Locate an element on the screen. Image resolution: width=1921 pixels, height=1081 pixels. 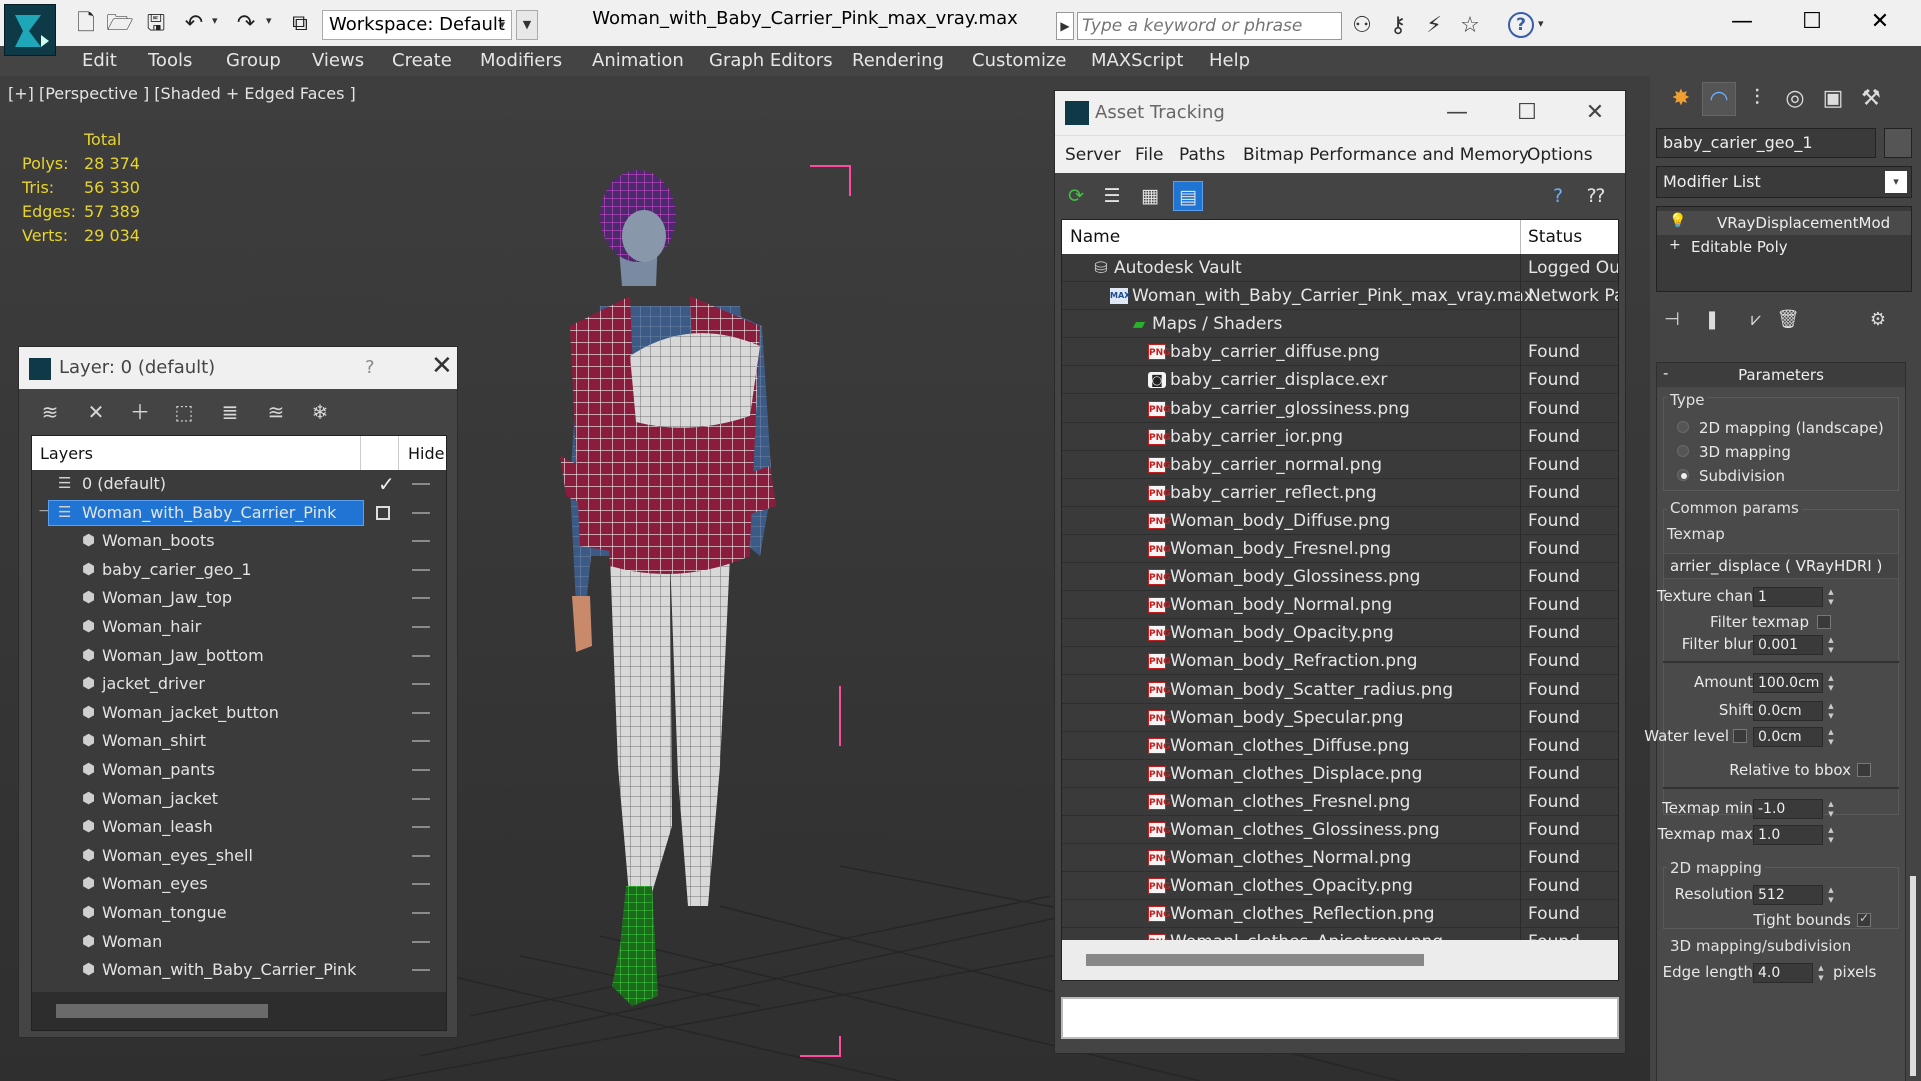
layer-row: ⬢ baby_carier_geo_1 is located at coordinates (239, 570).